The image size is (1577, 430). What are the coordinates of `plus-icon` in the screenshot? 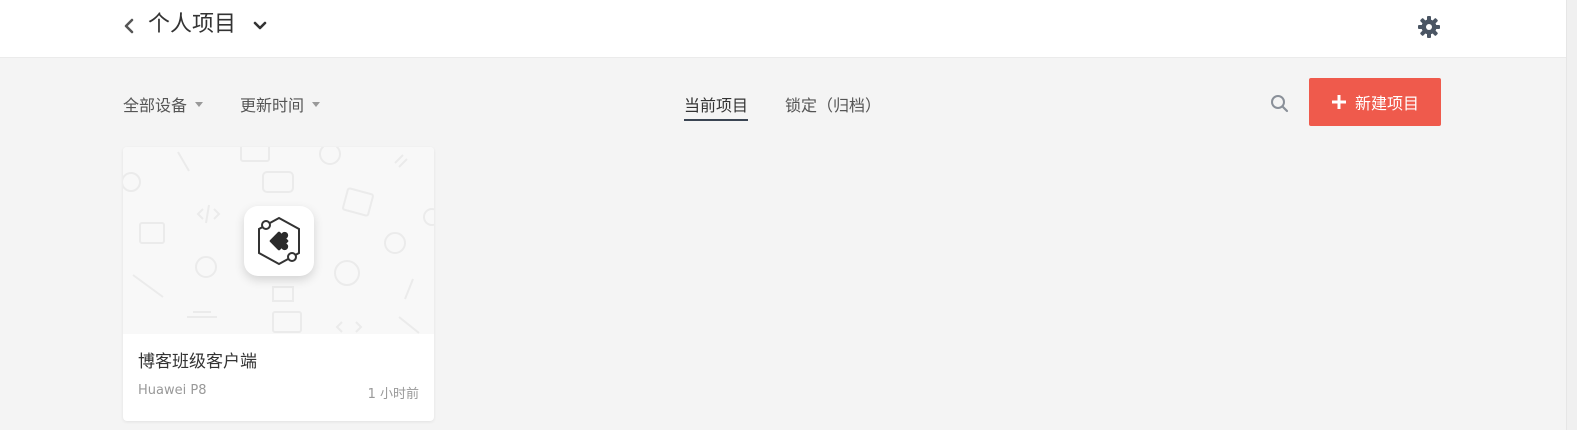 It's located at (1339, 102).